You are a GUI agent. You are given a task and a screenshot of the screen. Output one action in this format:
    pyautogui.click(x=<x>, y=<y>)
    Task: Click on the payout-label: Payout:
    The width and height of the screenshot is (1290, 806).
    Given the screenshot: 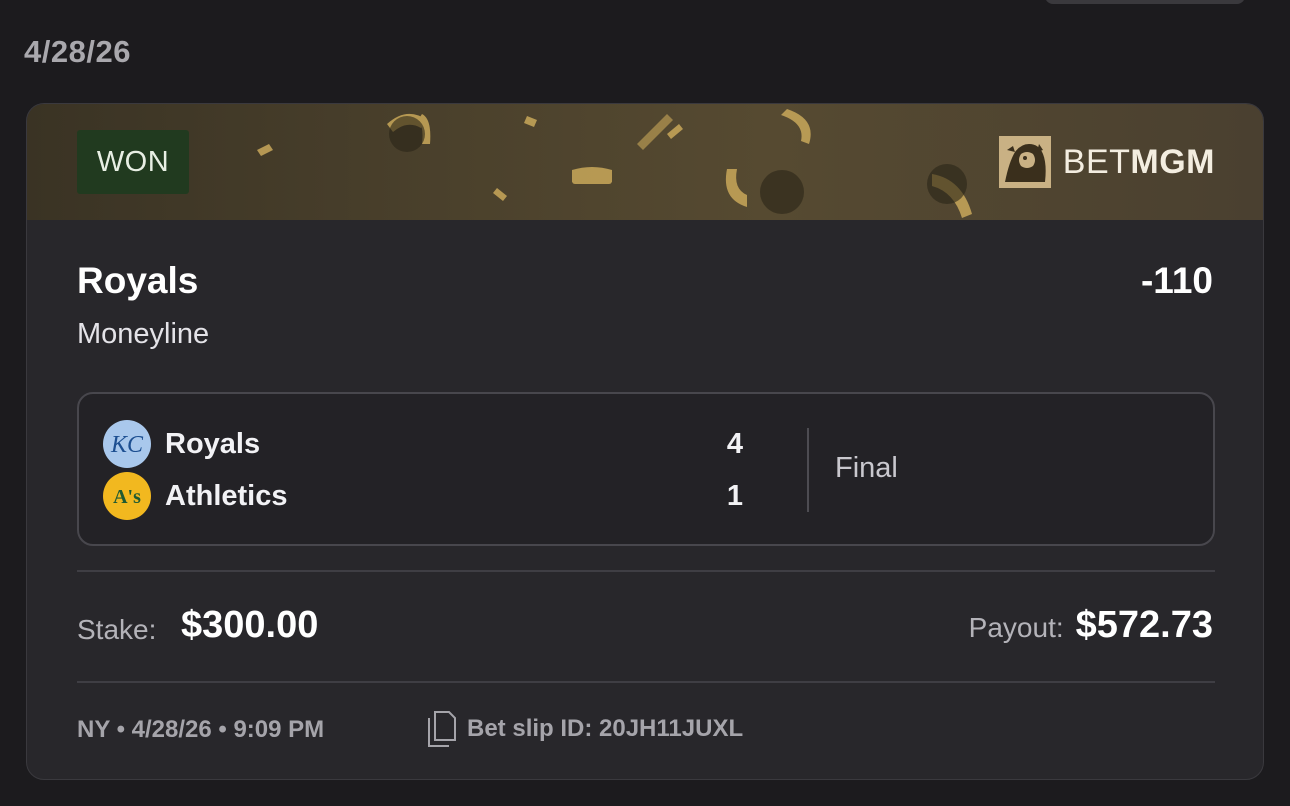 What is the action you would take?
    pyautogui.click(x=1016, y=627)
    